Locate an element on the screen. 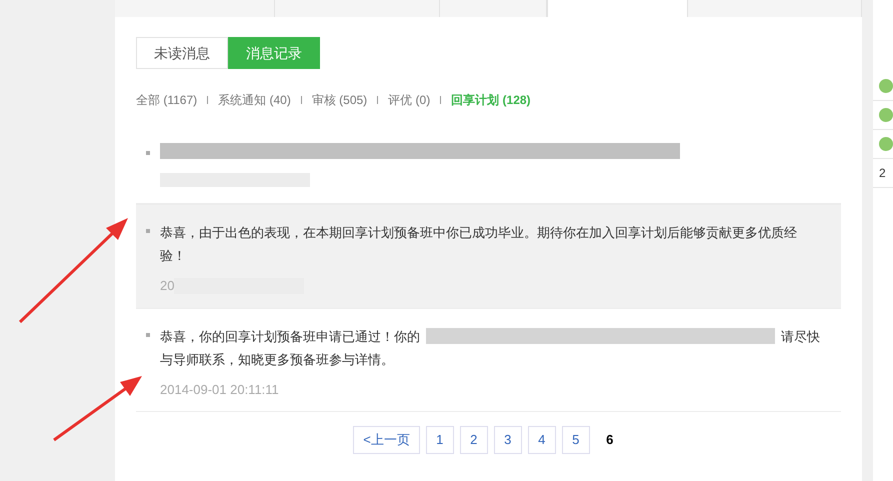 The image size is (893, 481). filter-link: 评优 (0) is located at coordinates (409, 100).